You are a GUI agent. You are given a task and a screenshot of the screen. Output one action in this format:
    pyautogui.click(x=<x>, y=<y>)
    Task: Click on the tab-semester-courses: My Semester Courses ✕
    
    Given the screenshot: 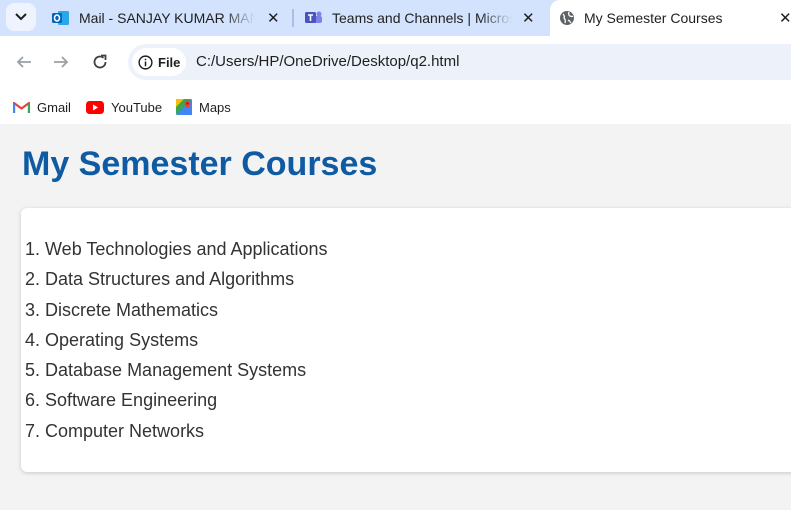 What is the action you would take?
    pyautogui.click(x=670, y=18)
    